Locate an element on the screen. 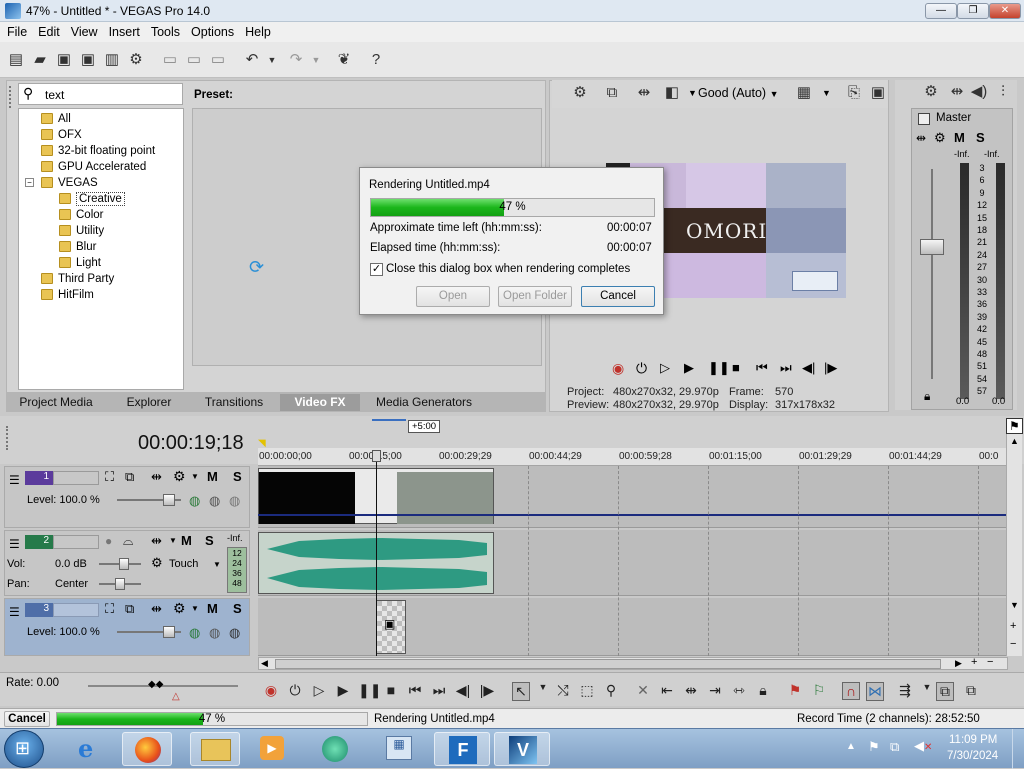 Image resolution: width=1024 pixels, height=769 pixels. master-mute-button: M is located at coordinates (959, 137).